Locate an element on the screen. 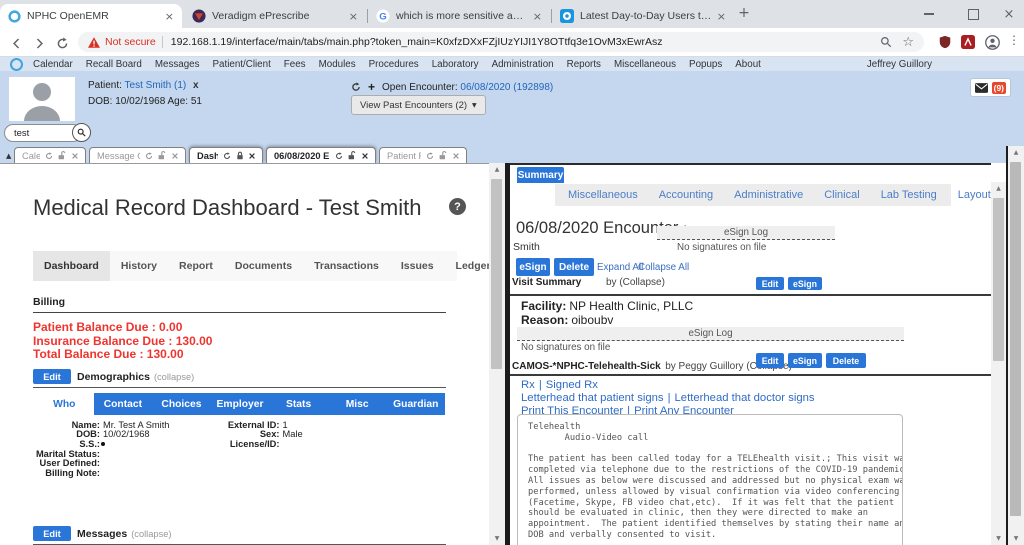 Image resolution: width=1024 pixels, height=545 pixels. demo-tab-who: Who is located at coordinates (64, 404).